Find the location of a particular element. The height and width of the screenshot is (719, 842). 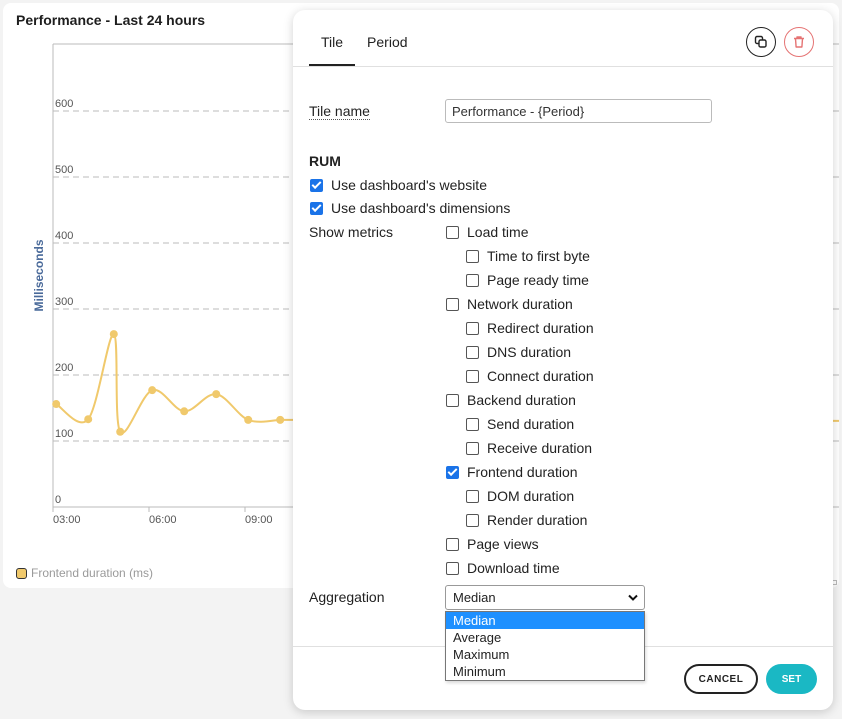

tabs-divider is located at coordinates (563, 66).